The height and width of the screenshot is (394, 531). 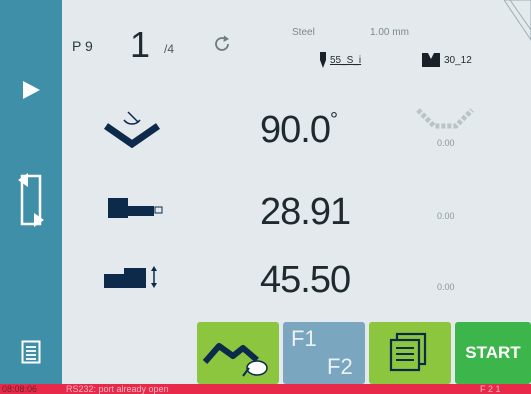 I want to click on punch-tool-name: 55_S_i, so click(x=345, y=60).